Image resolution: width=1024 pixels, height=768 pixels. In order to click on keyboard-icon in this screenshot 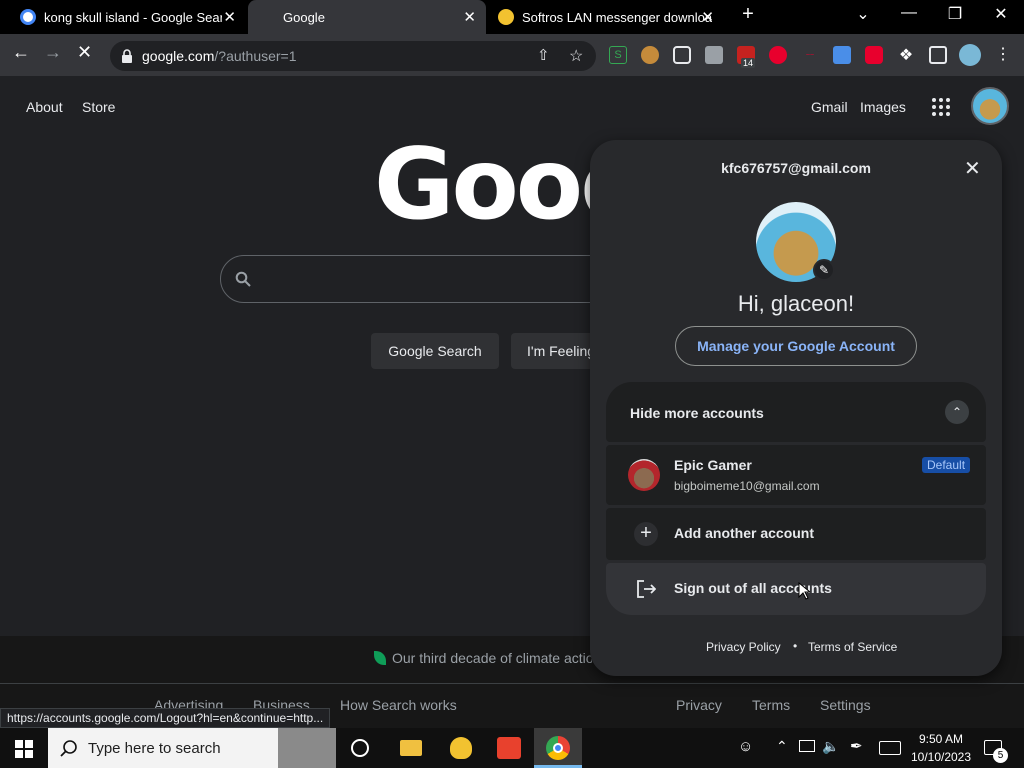, I will do `click(890, 748)`.